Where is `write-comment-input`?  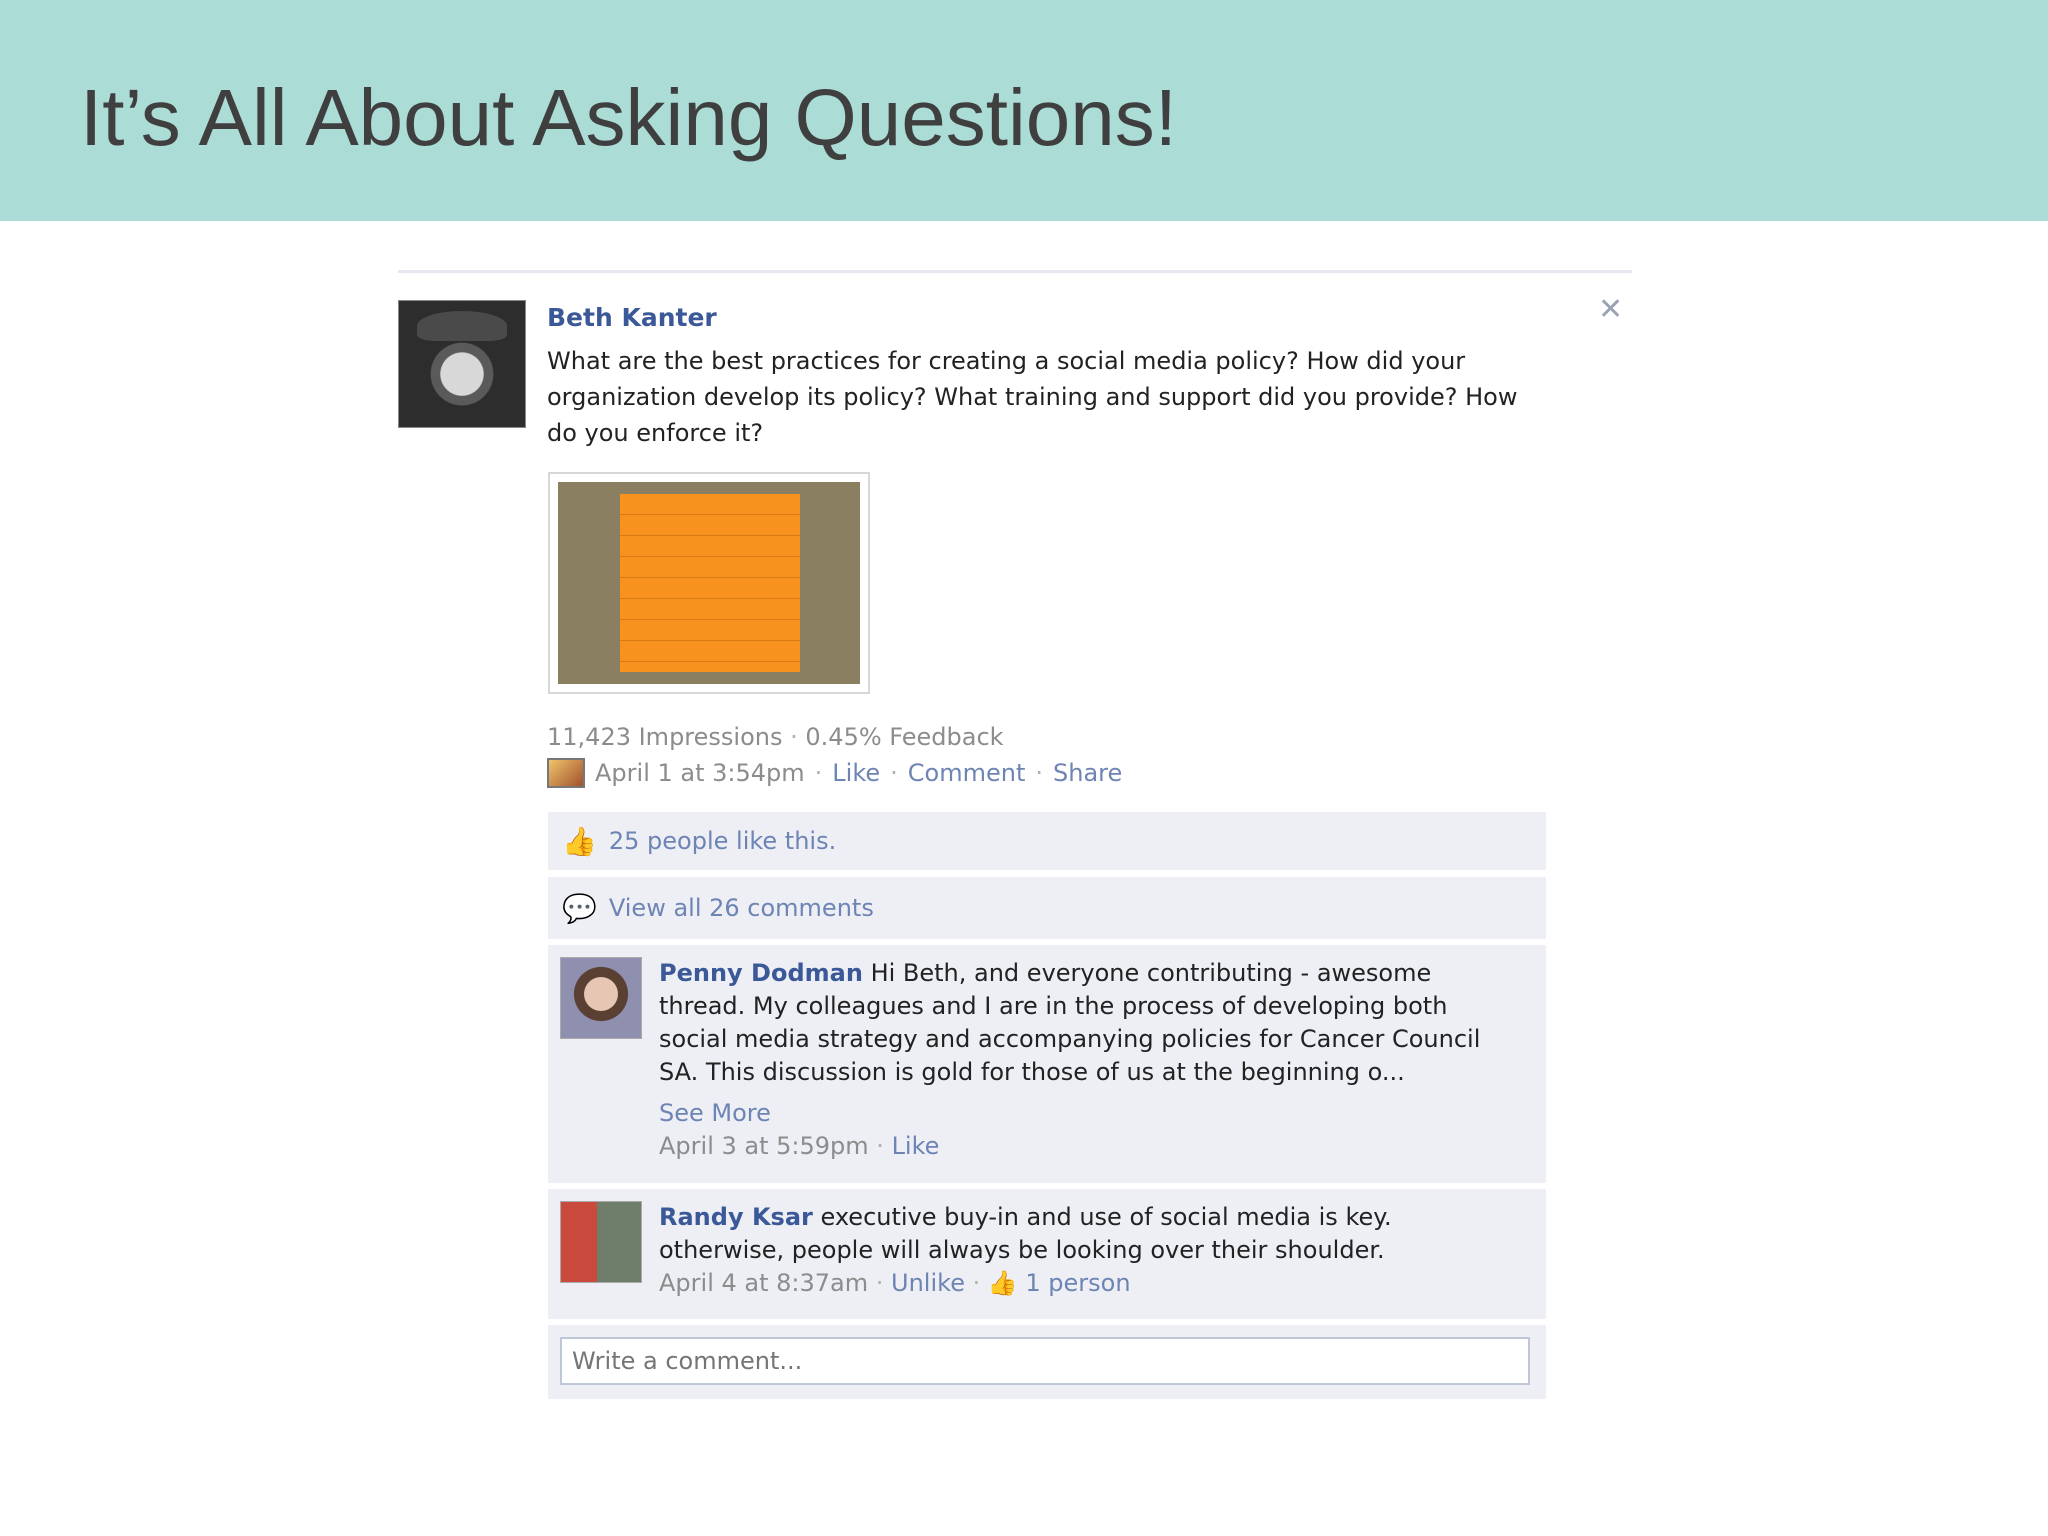 write-comment-input is located at coordinates (1045, 1361).